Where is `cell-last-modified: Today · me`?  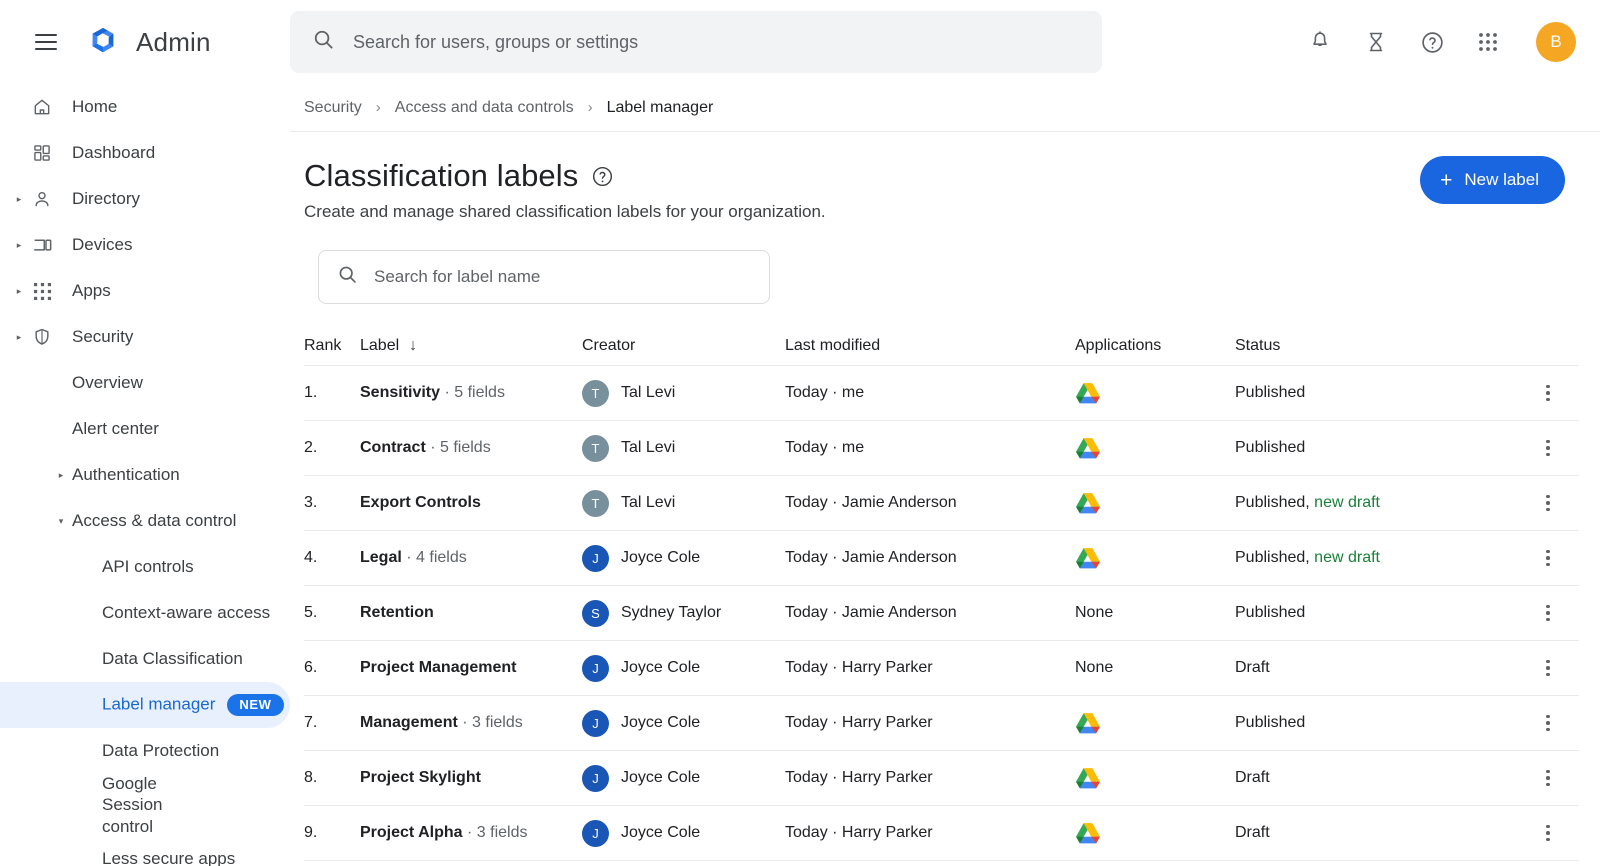
cell-last-modified: Today · me is located at coordinates (825, 447).